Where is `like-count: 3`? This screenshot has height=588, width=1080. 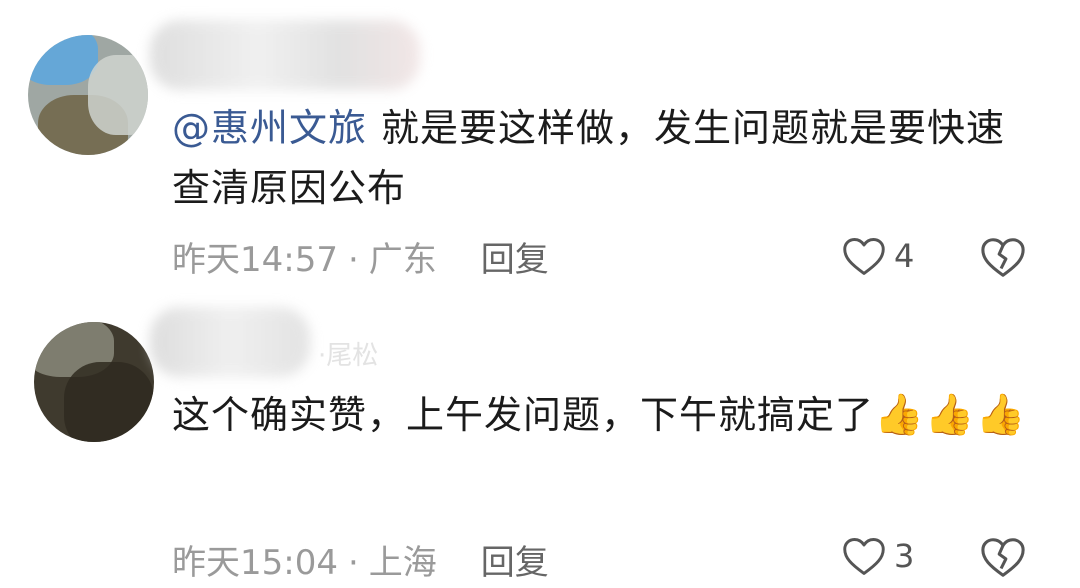
like-count: 3 is located at coordinates (904, 556).